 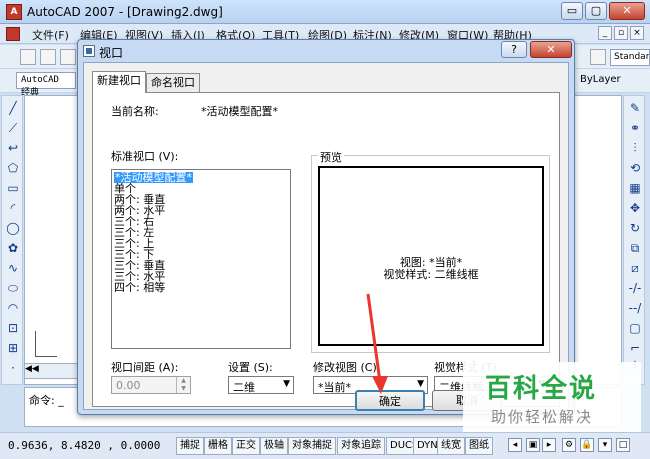 I want to click on ucs-icon, so click(x=46, y=344).